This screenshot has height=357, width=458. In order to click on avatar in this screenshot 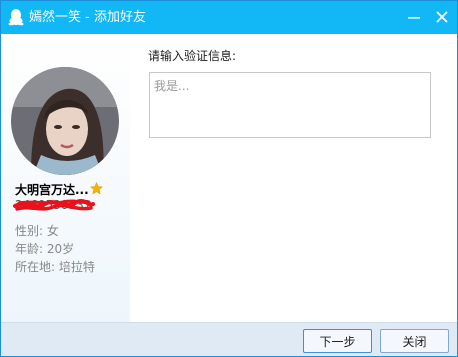, I will do `click(65, 121)`.